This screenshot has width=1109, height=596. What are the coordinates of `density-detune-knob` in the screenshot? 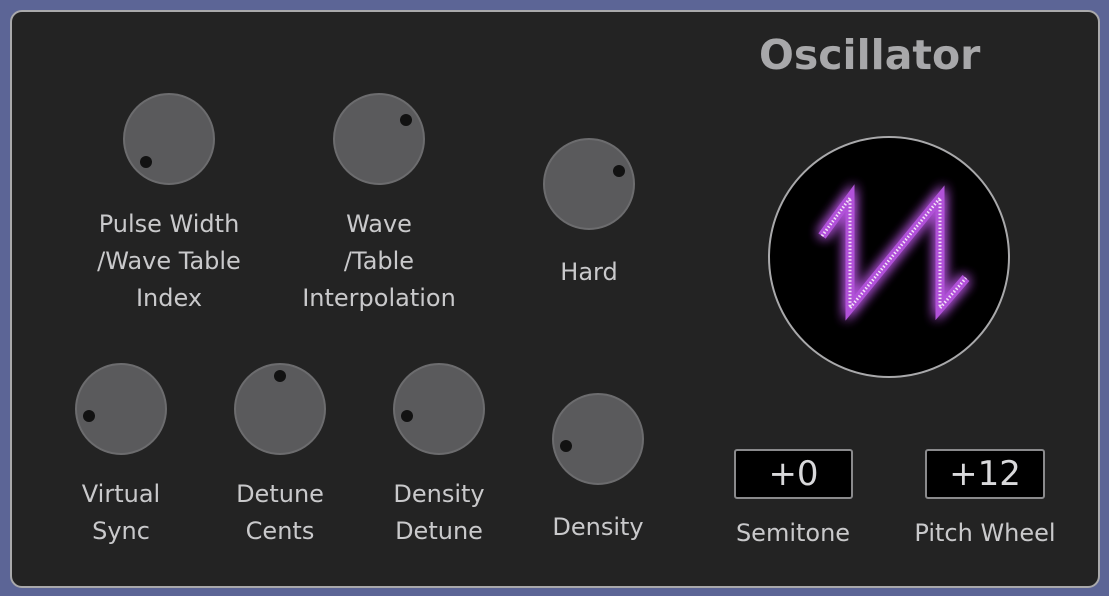 It's located at (439, 409).